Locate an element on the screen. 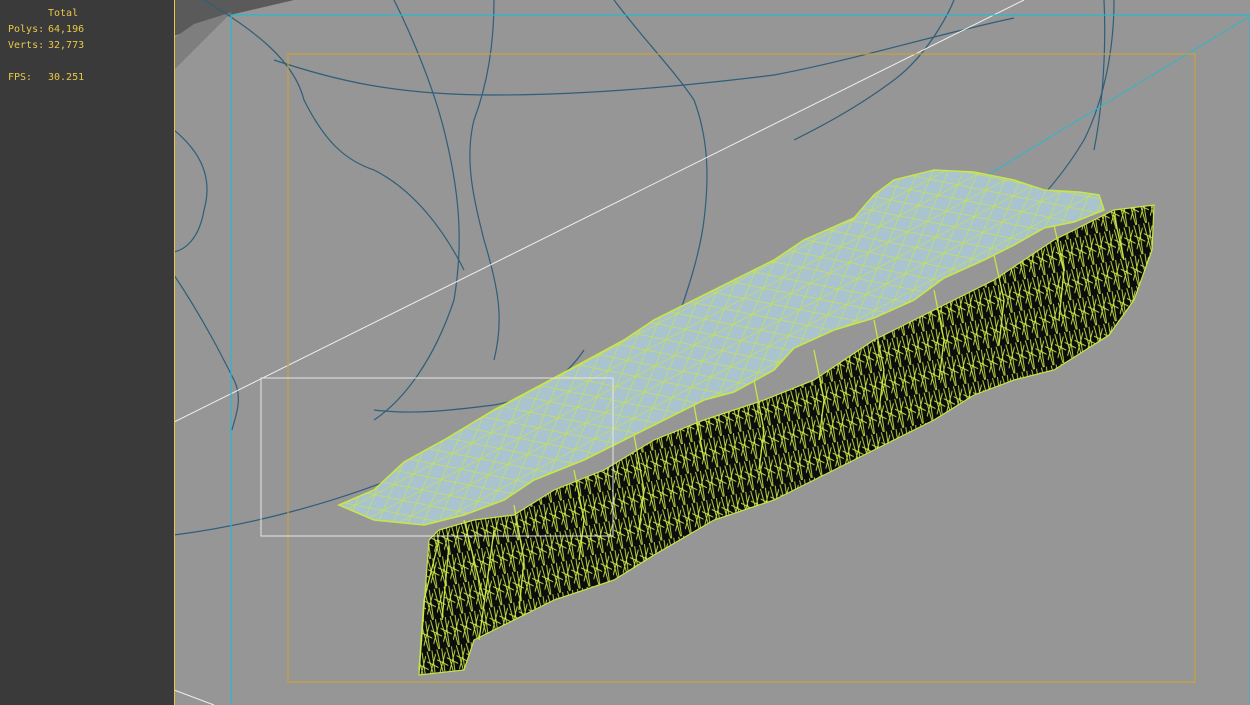 Image resolution: width=1250 pixels, height=705 pixels. camera-line-lower is located at coordinates (194, 697).